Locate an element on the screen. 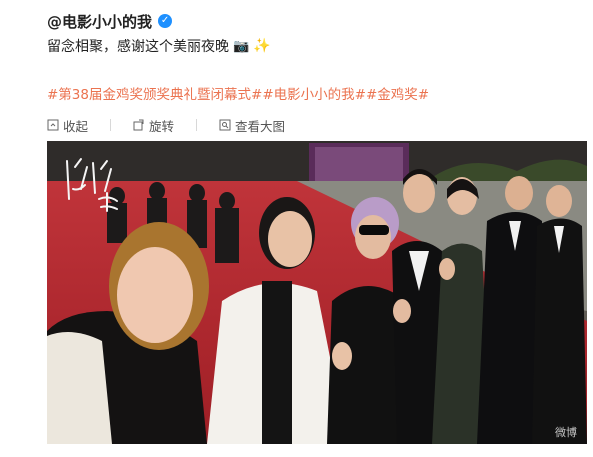  weibo-watermark: 微博 is located at coordinates (566, 432).